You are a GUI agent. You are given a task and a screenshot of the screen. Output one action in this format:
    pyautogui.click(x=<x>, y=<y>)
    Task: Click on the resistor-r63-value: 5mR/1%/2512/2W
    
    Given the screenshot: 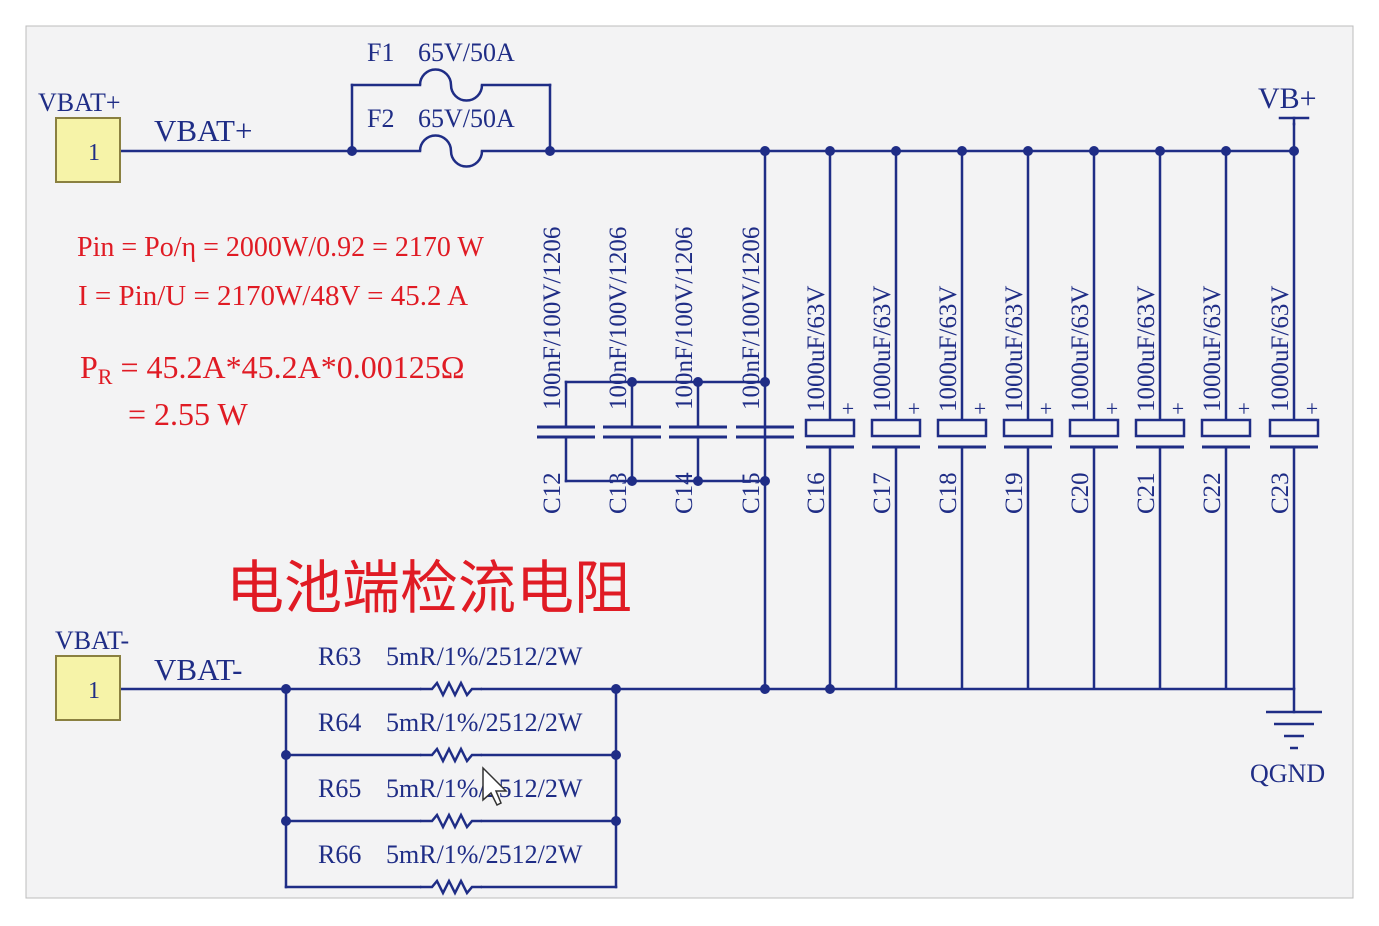 What is the action you would take?
    pyautogui.click(x=484, y=656)
    